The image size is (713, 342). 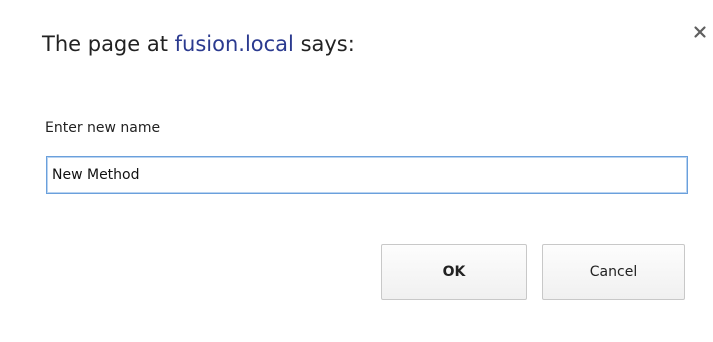 I want to click on close-button, so click(x=700, y=32).